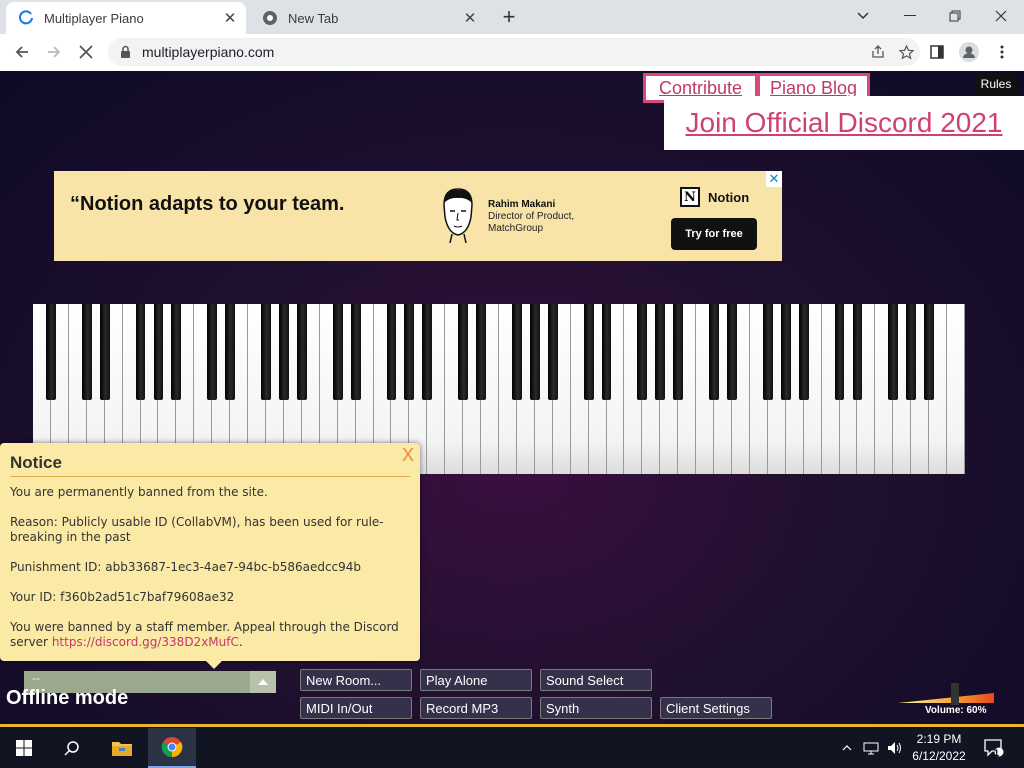 The image size is (1024, 768). Describe the element at coordinates (512, 725) in the screenshot. I see `page-bottom-border` at that location.